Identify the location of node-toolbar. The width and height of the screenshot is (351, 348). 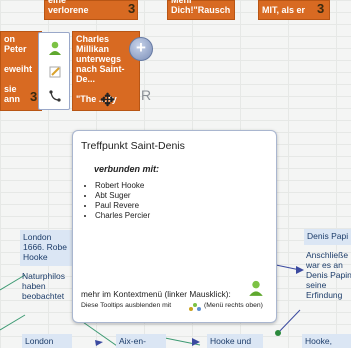
(54, 71).